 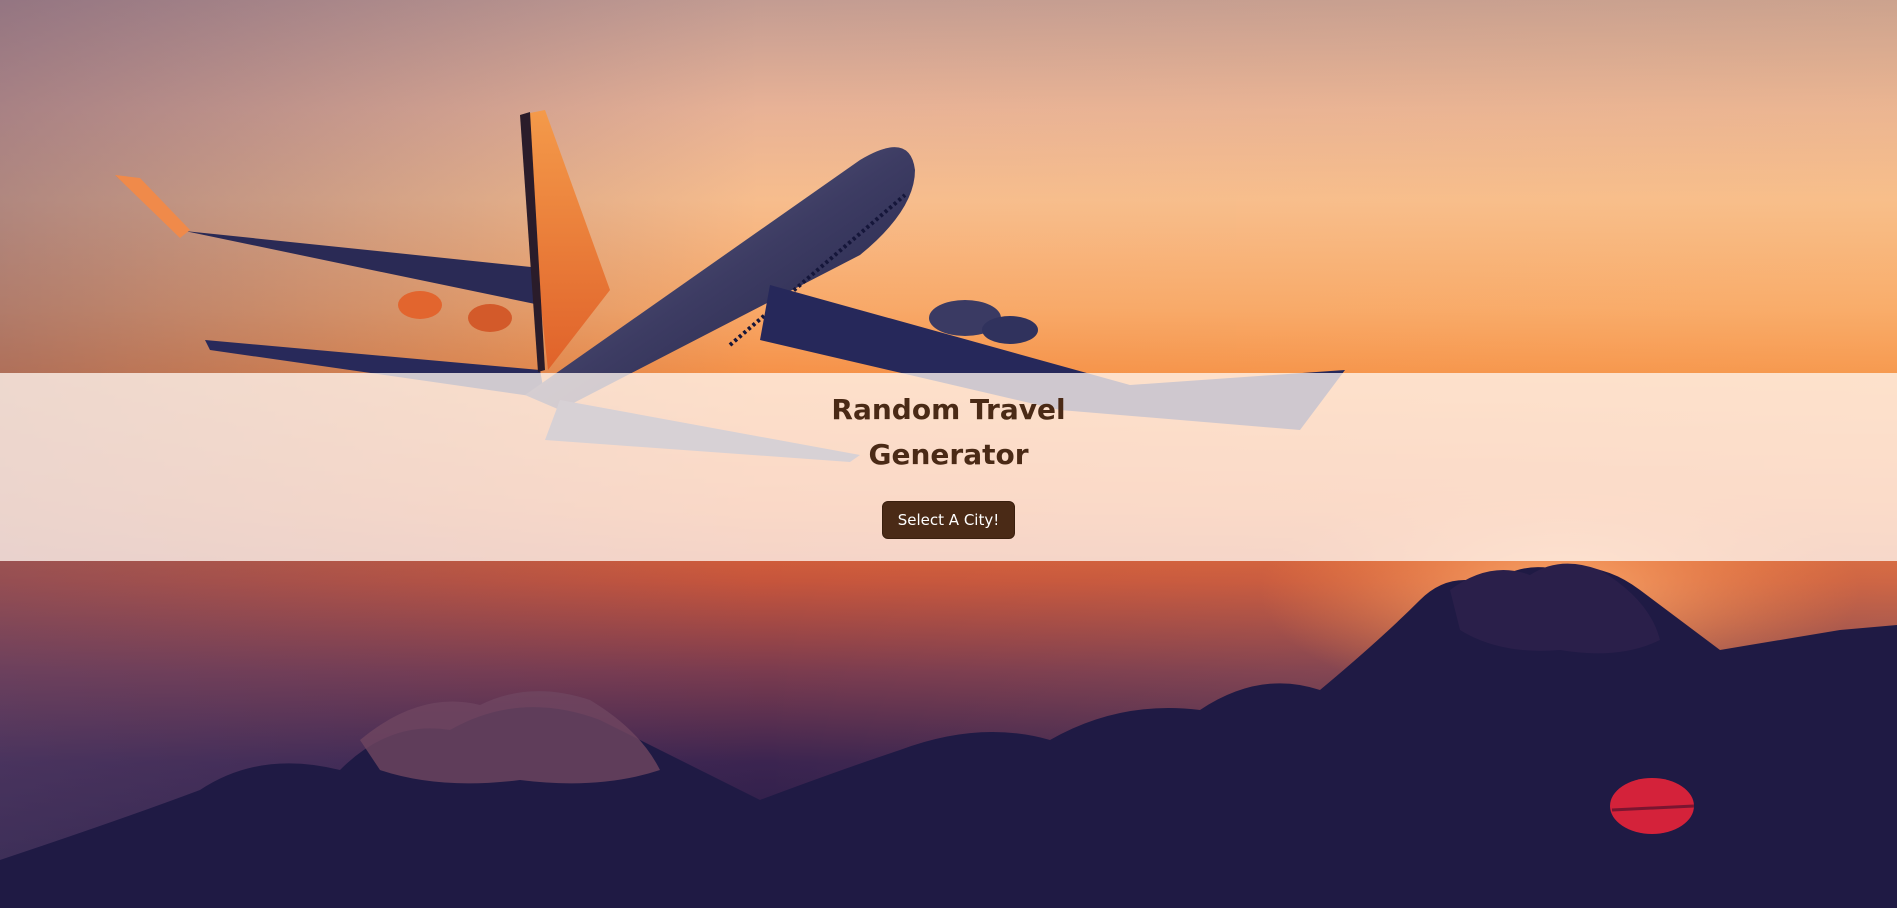 What do you see at coordinates (948, 520) in the screenshot?
I see `select-city-button: Select A City!` at bounding box center [948, 520].